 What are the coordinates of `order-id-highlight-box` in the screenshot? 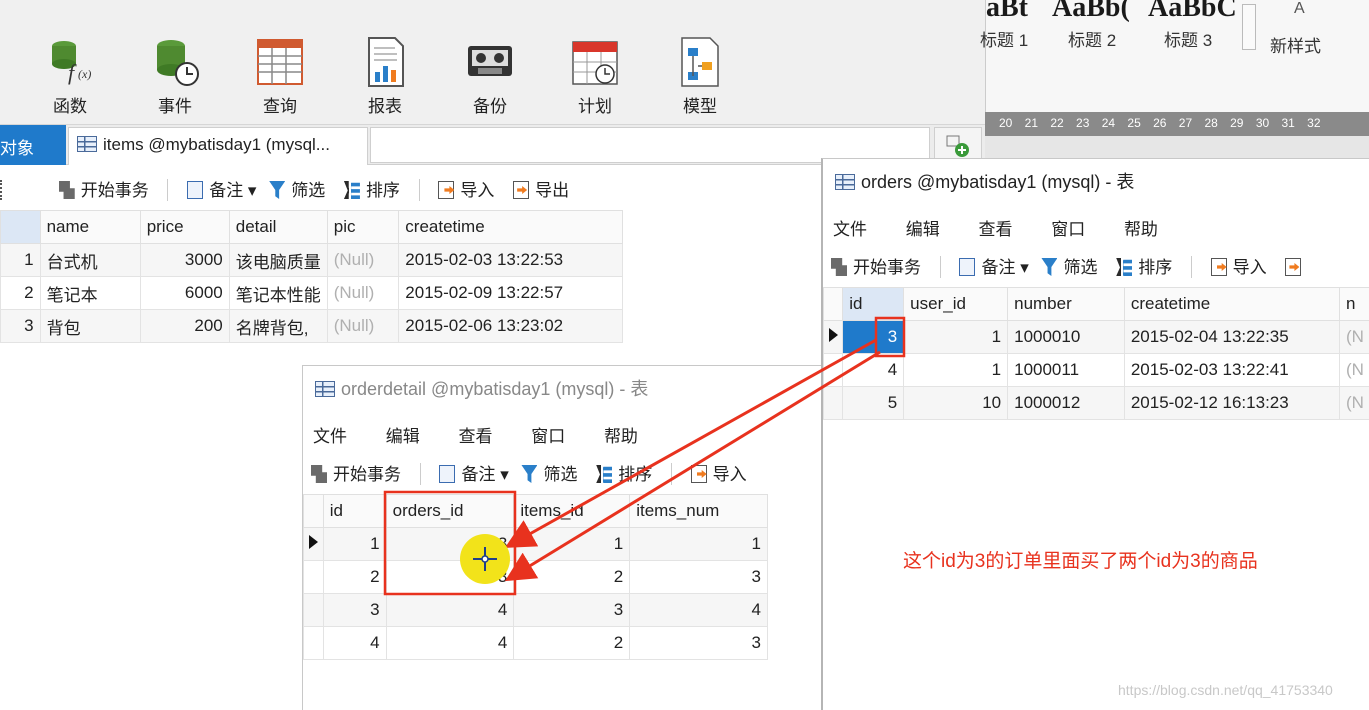 It's located at (890, 337).